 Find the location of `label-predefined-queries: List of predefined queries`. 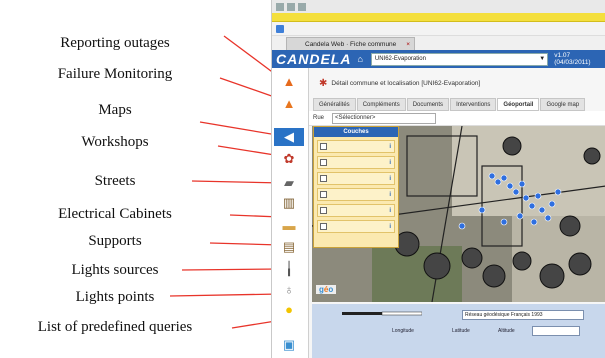

label-predefined-queries: List of predefined queries is located at coordinates (115, 327).